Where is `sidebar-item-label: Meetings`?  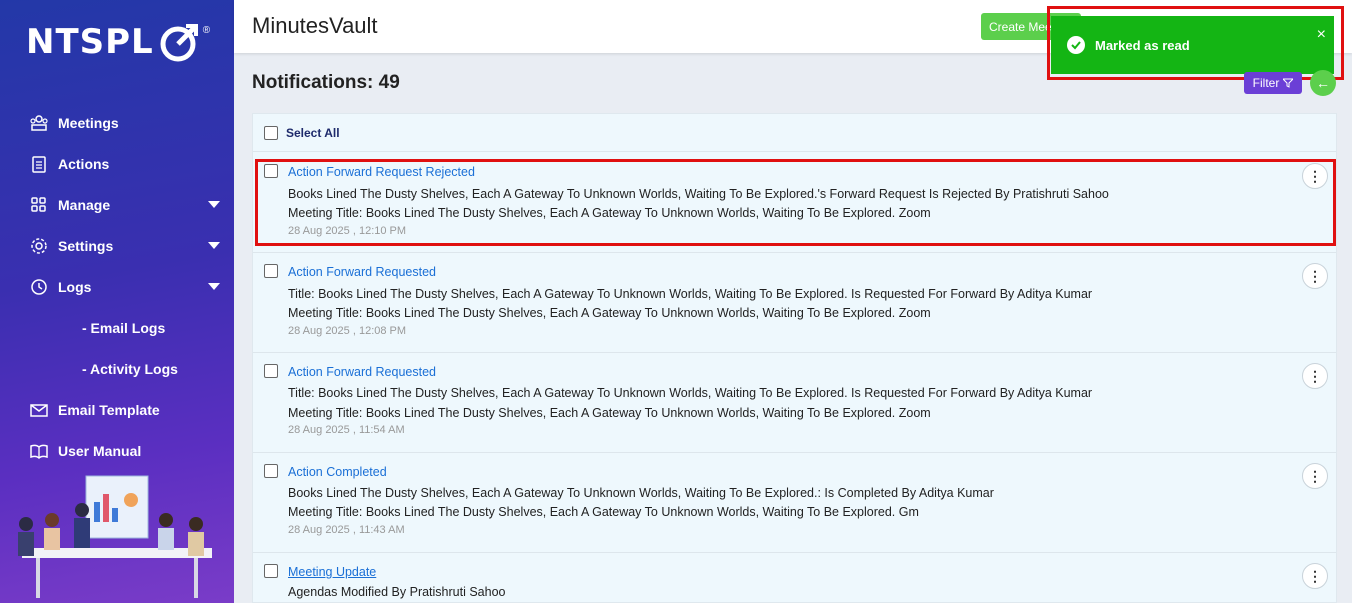
sidebar-item-label: Meetings is located at coordinates (88, 122).